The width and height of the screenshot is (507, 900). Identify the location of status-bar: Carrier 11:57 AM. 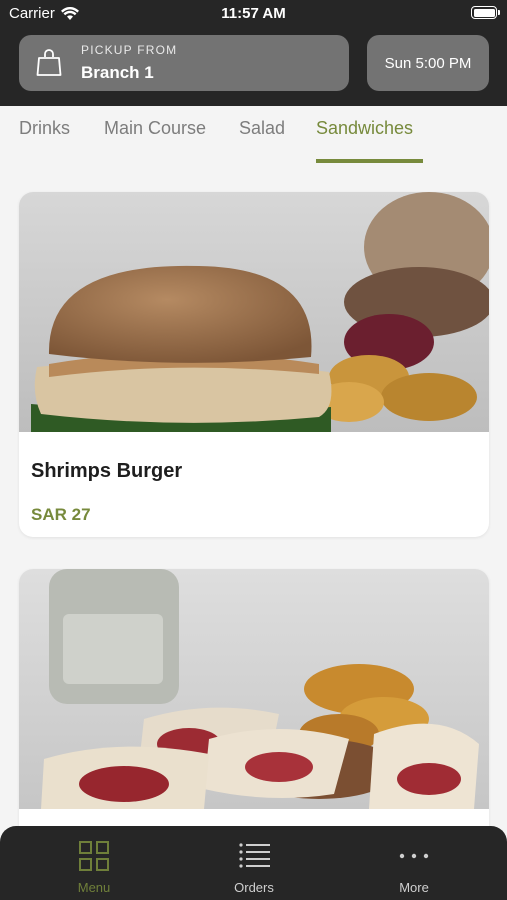
(253, 14).